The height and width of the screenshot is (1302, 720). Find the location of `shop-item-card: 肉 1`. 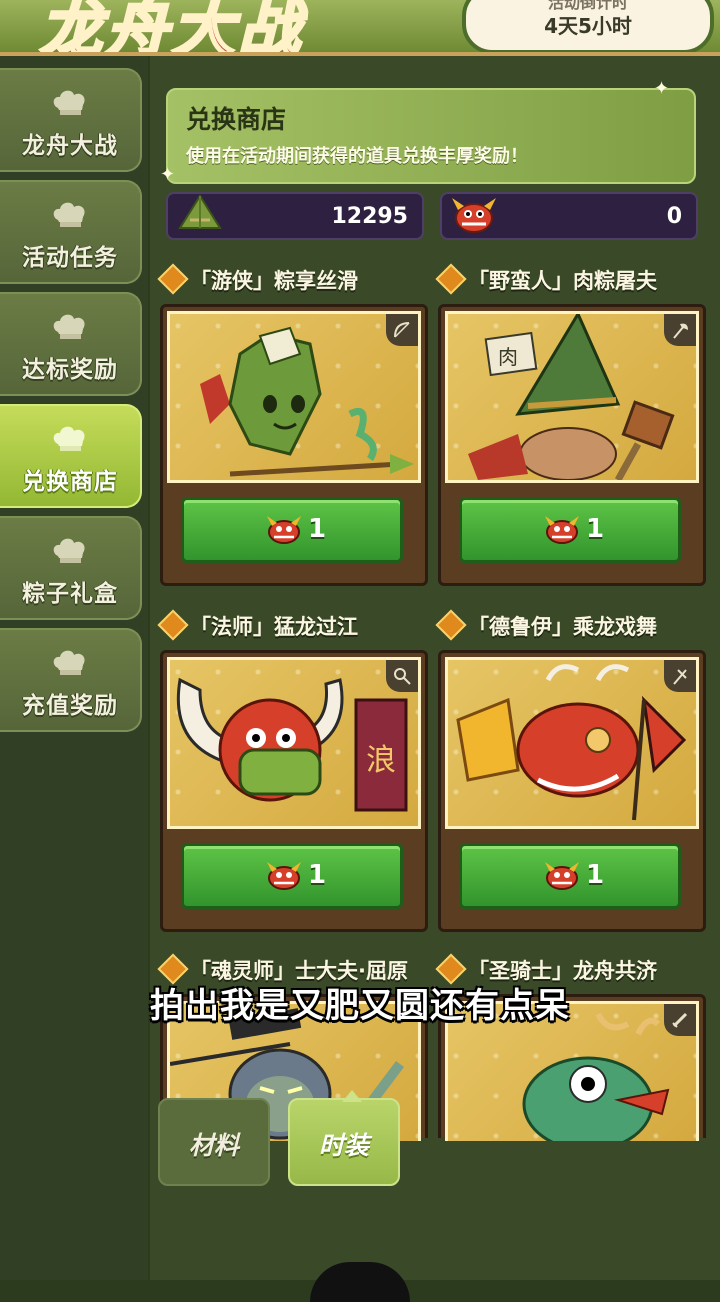

shop-item-card: 肉 1 is located at coordinates (572, 445).